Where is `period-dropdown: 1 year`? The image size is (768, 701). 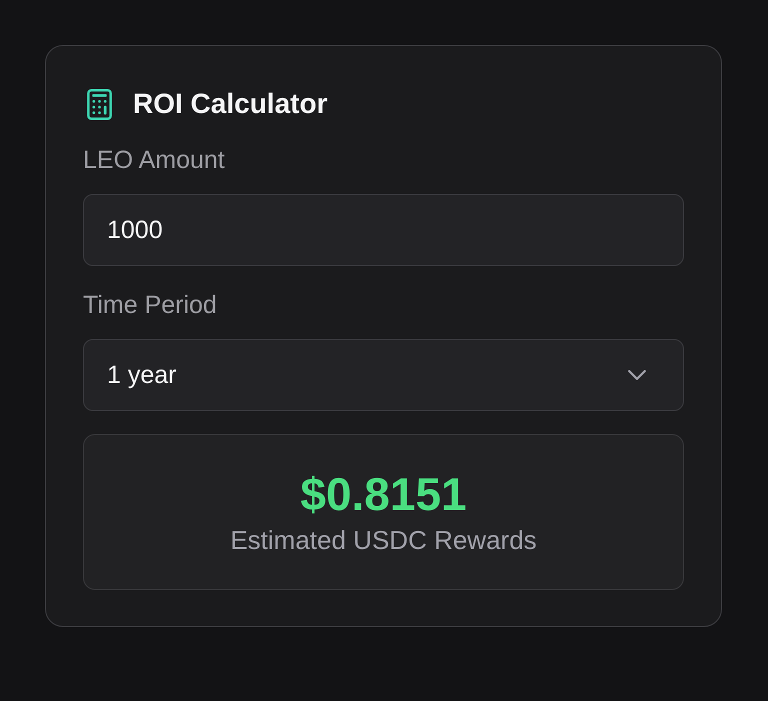
period-dropdown: 1 year is located at coordinates (383, 375).